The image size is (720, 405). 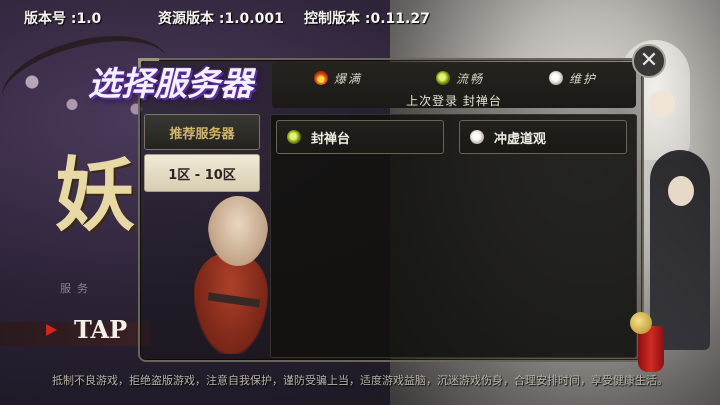 What do you see at coordinates (95, 195) in the screenshot?
I see `game-logo: 妖` at bounding box center [95, 195].